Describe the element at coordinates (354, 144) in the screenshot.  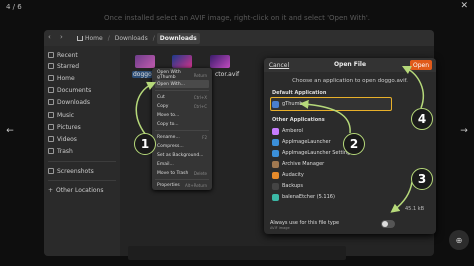
I see `step-2-badge: 2` at that location.